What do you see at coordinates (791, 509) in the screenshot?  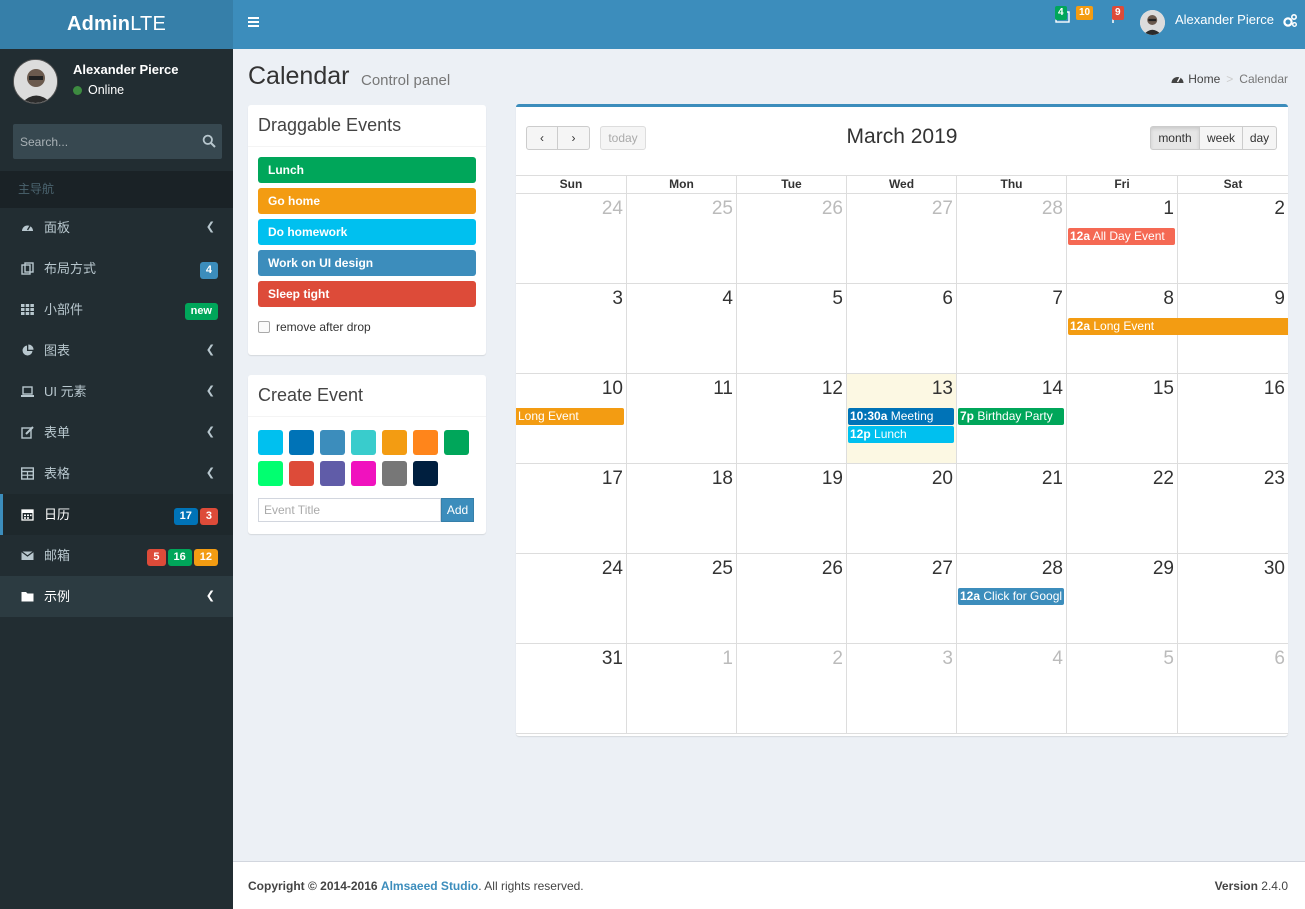 I see `calendar-day-cell: 19` at bounding box center [791, 509].